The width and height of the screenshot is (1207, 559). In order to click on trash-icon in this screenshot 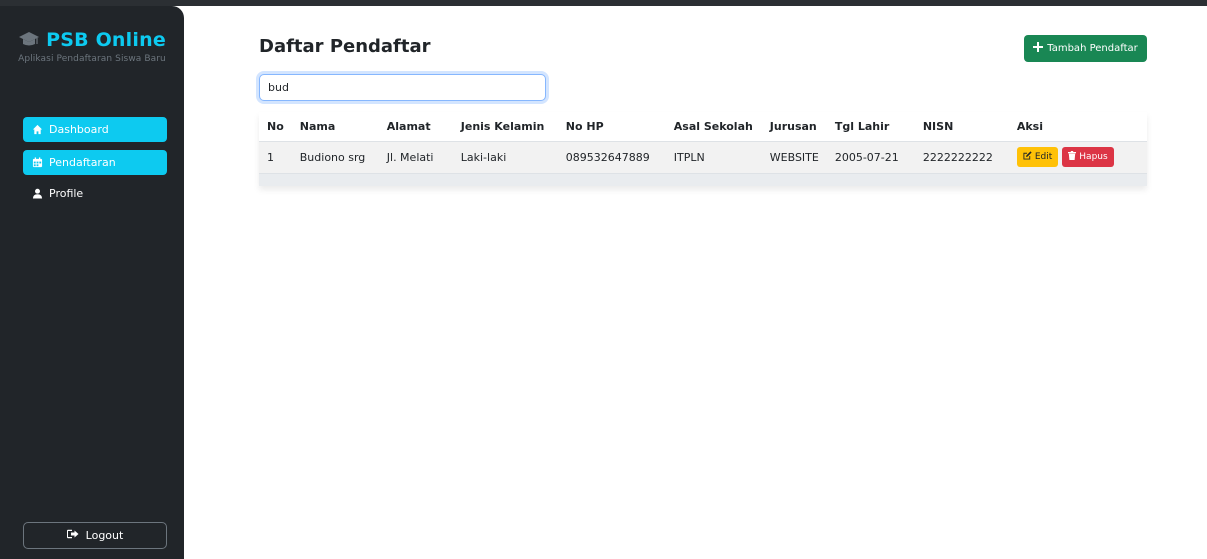, I will do `click(1072, 157)`.